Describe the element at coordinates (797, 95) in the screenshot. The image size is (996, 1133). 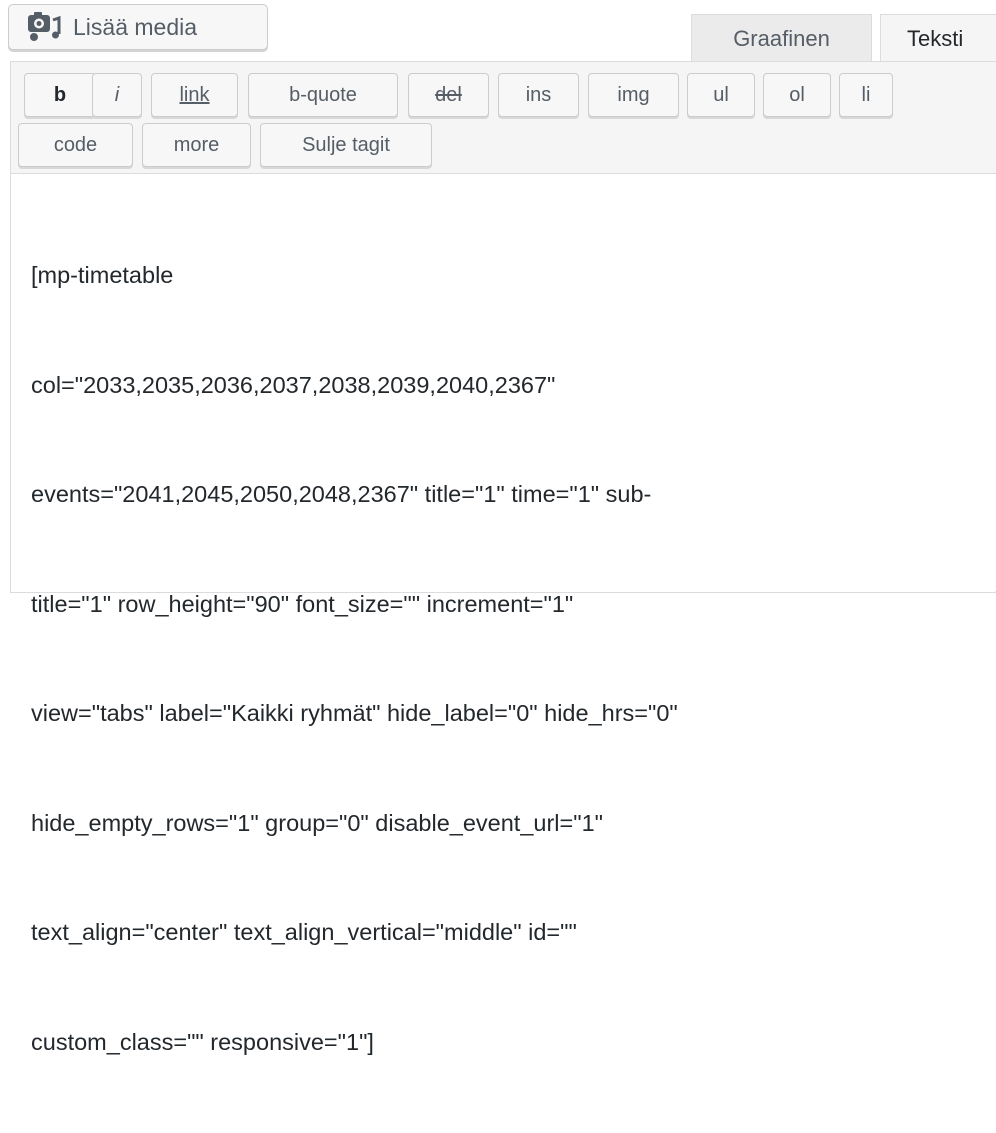
I see `ol-button: ol` at that location.